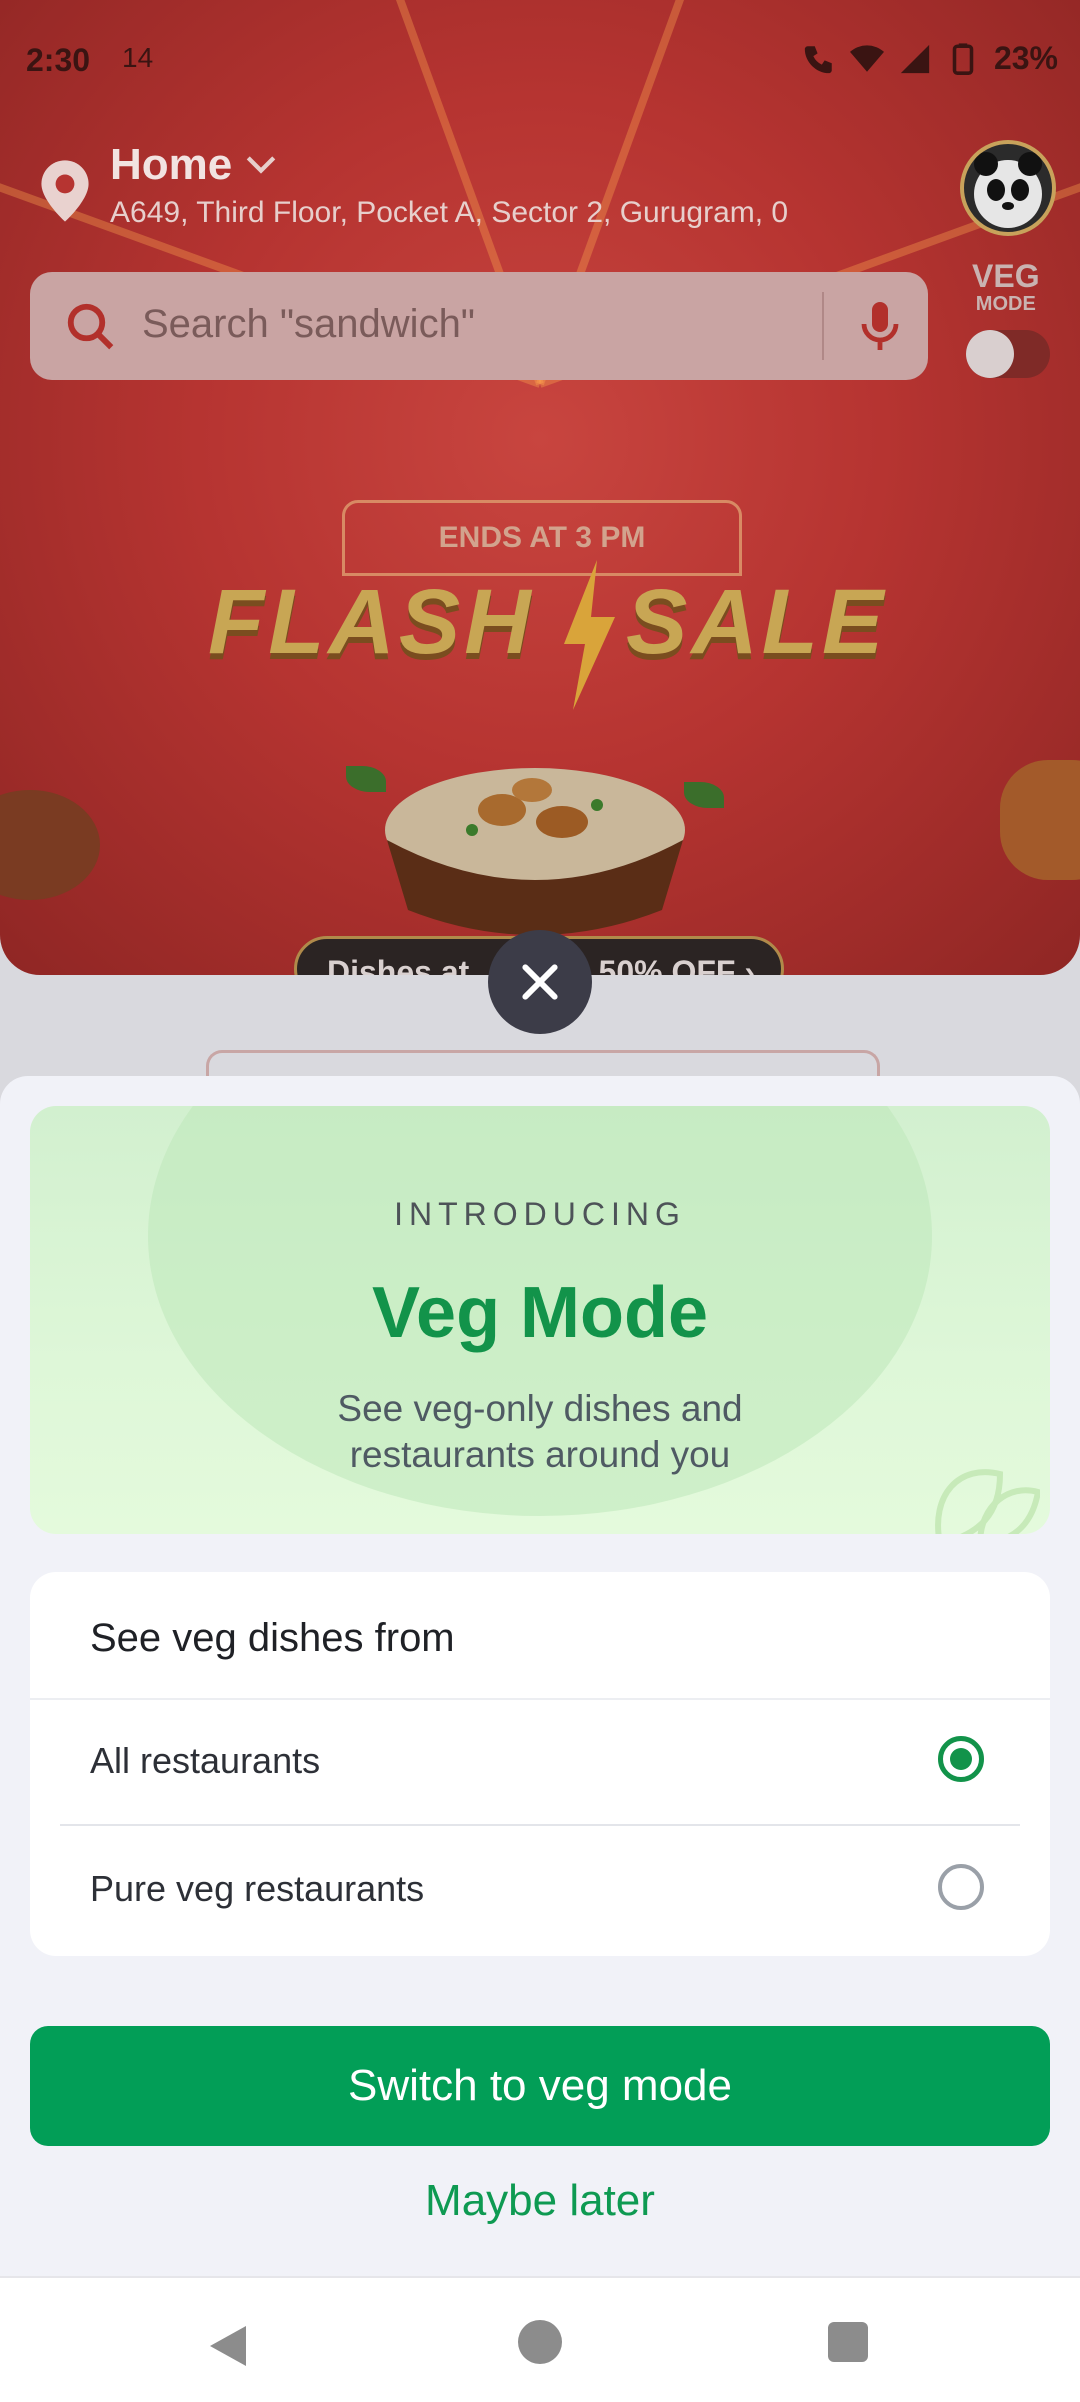  What do you see at coordinates (963, 58) in the screenshot?
I see `battery-icon` at bounding box center [963, 58].